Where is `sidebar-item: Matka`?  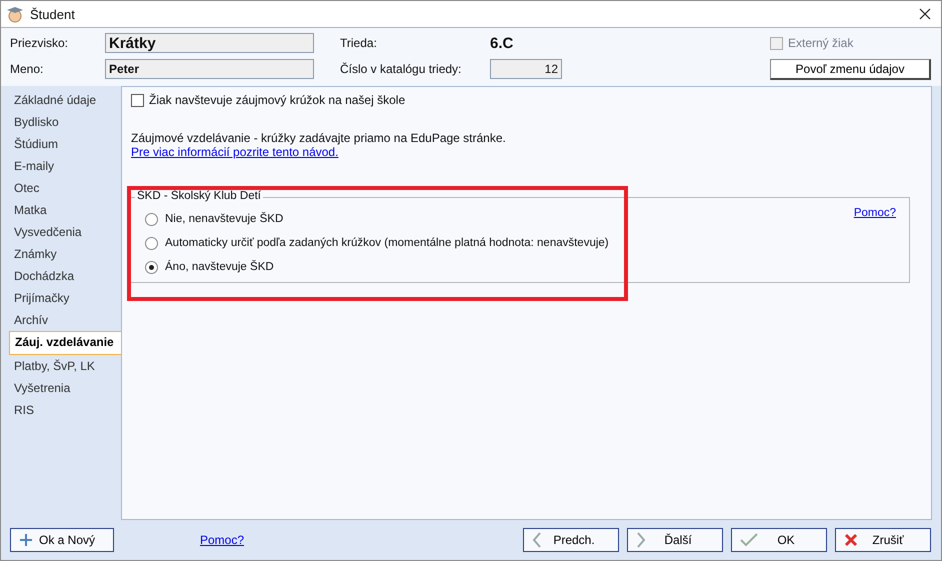 sidebar-item: Matka is located at coordinates (65, 210).